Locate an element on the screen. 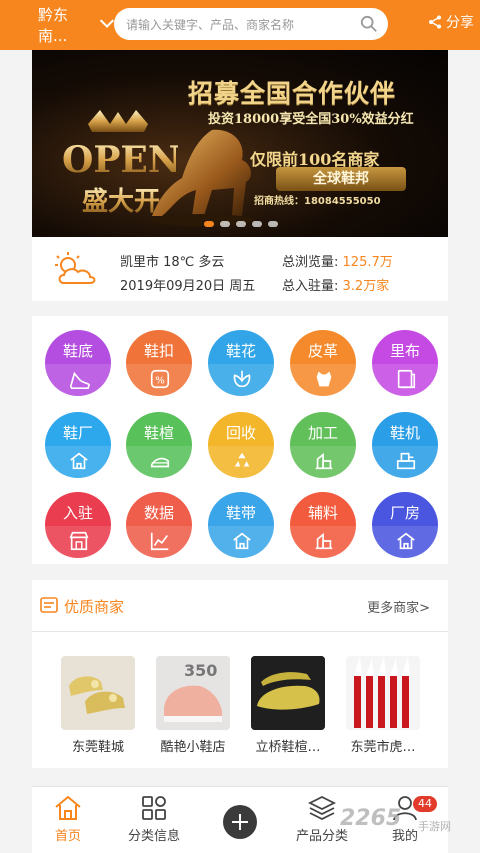  merchant-card: 东莞鞋城 is located at coordinates (98, 705).